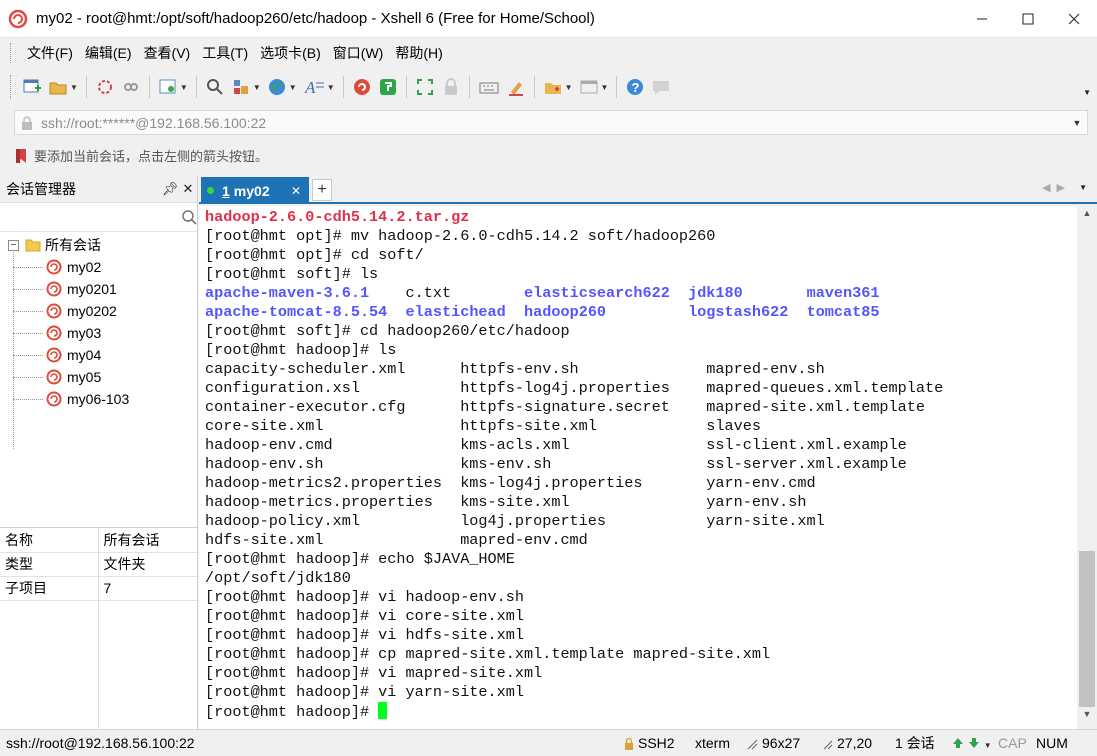  I want to click on menu-help: 帮助(H), so click(418, 53).